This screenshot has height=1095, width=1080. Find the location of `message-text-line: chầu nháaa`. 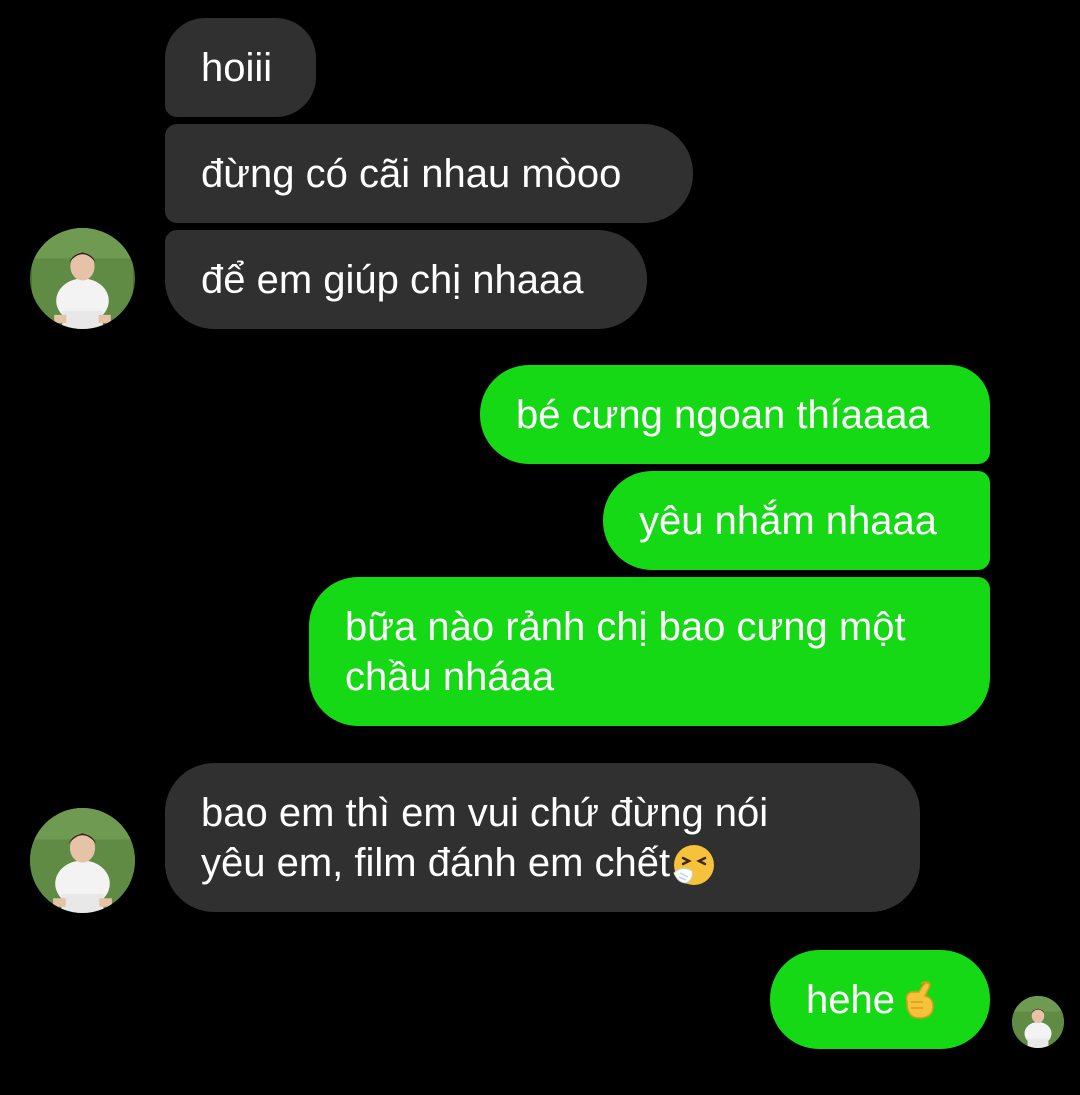

message-text-line: chầu nháaa is located at coordinates (450, 676).